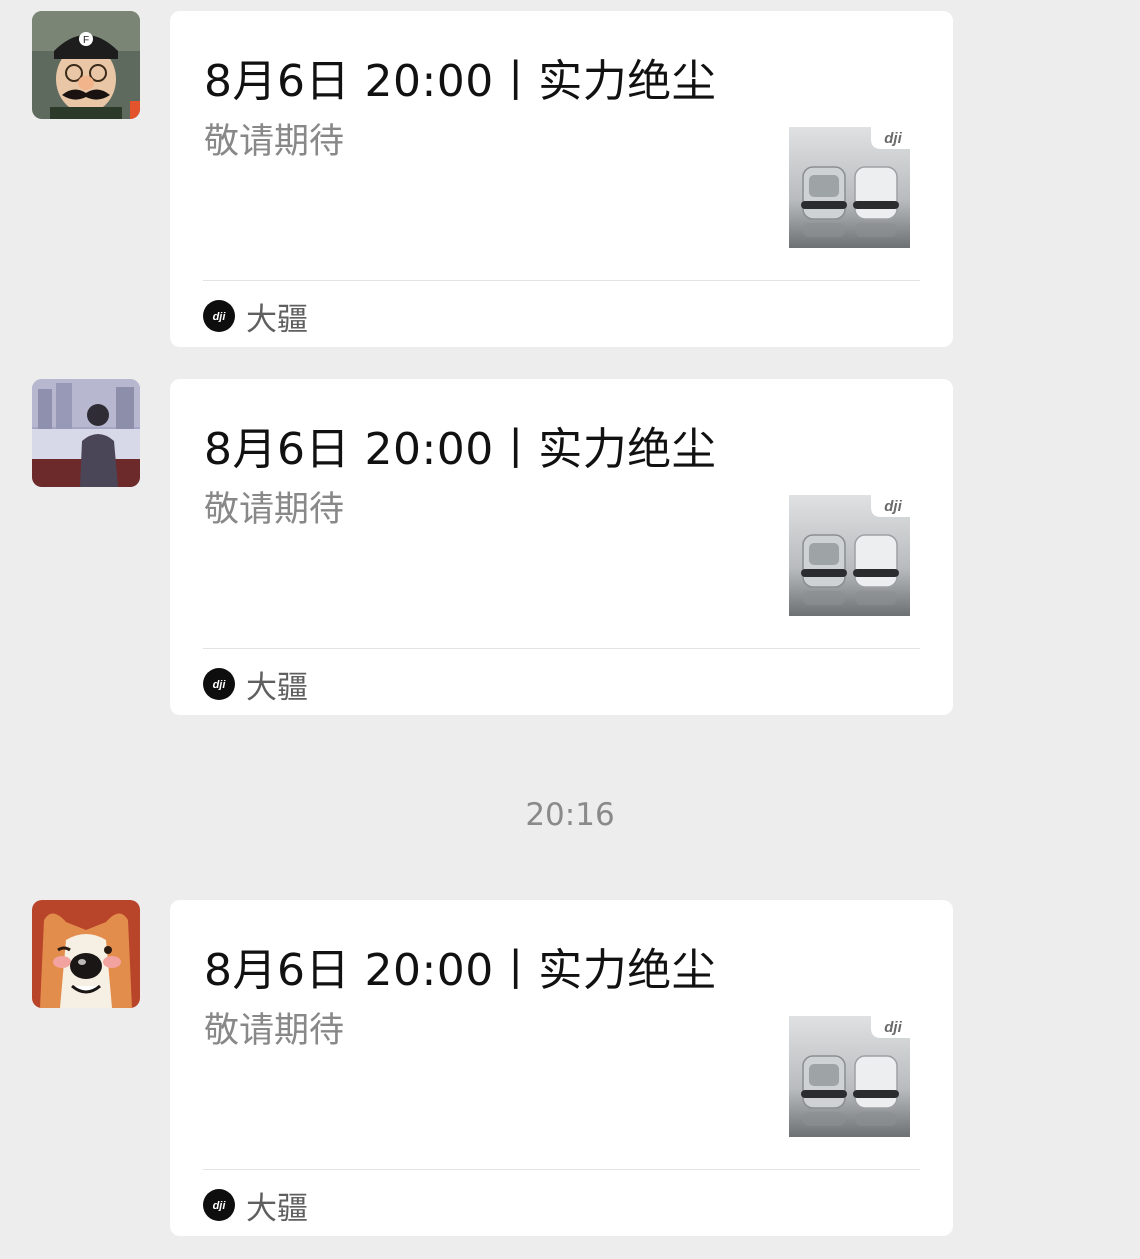 The image size is (1140, 1259). I want to click on chat-timestamp: 20:16, so click(570, 815).